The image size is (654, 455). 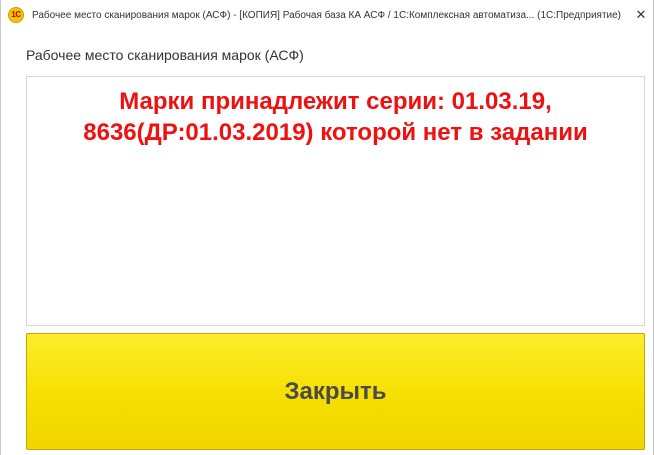 I want to click on close-button-label: Закрыть, so click(x=335, y=391).